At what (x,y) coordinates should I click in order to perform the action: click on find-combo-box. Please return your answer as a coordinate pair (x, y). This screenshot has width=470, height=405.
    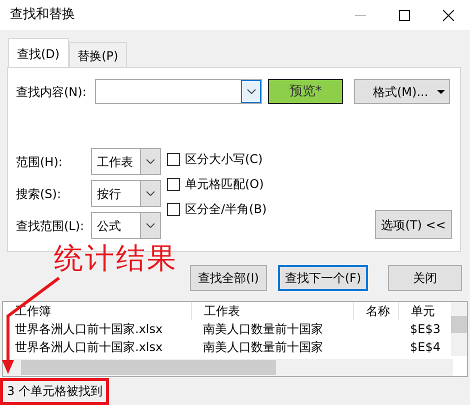
    Looking at the image, I should click on (178, 91).